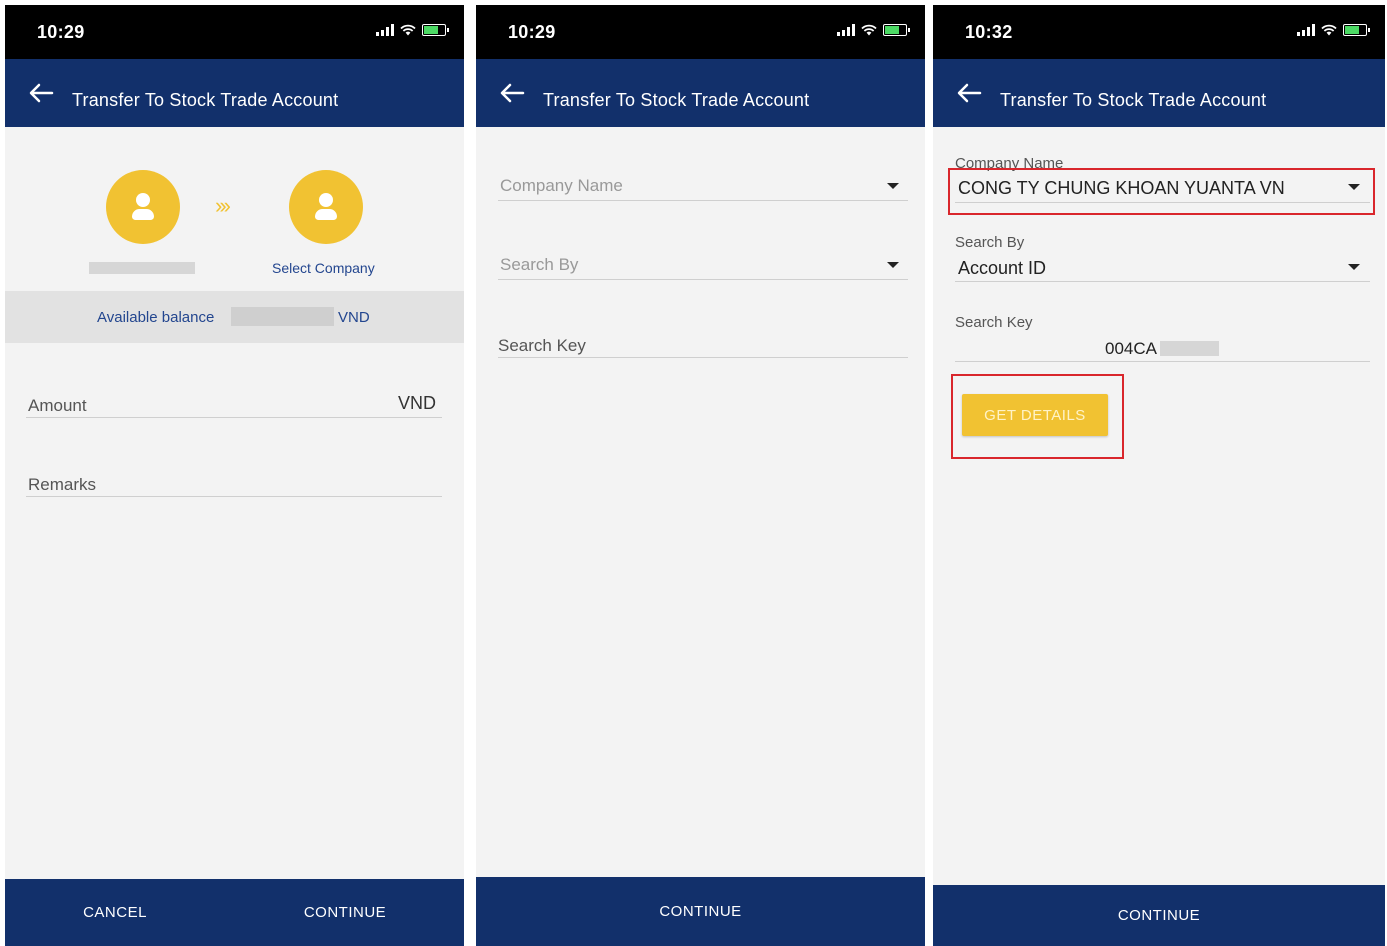  What do you see at coordinates (326, 207) in the screenshot?
I see `select-company-user-icon` at bounding box center [326, 207].